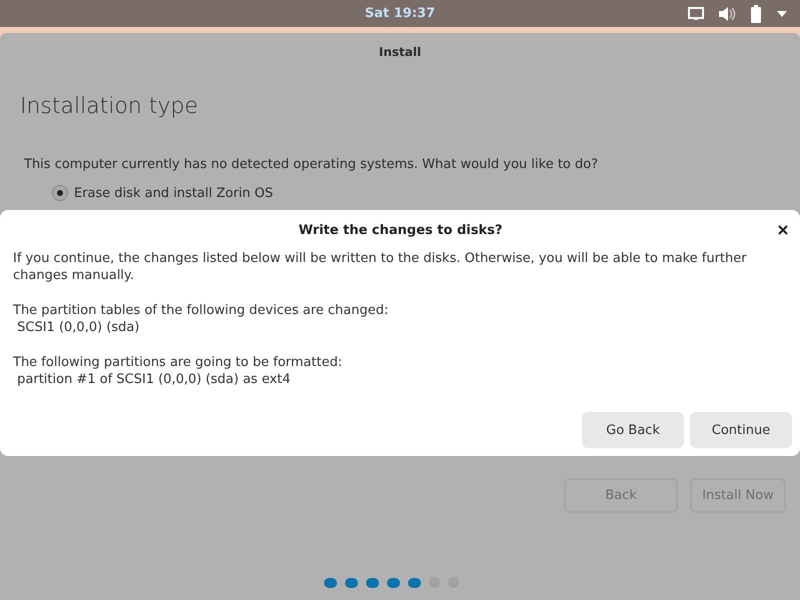  Describe the element at coordinates (60, 193) in the screenshot. I see `radio-button` at that location.